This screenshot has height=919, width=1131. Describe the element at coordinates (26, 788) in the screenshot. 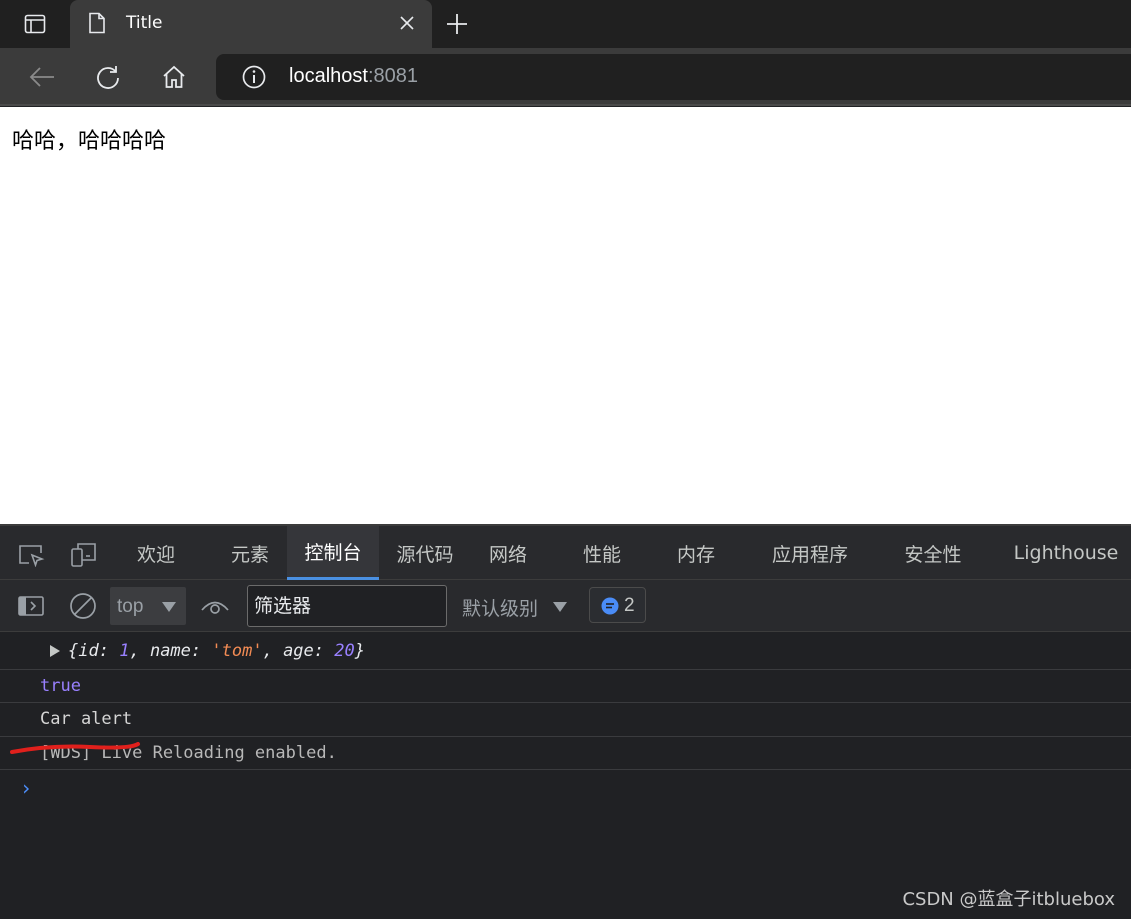

I see `console-prompt-icon: ›` at that location.